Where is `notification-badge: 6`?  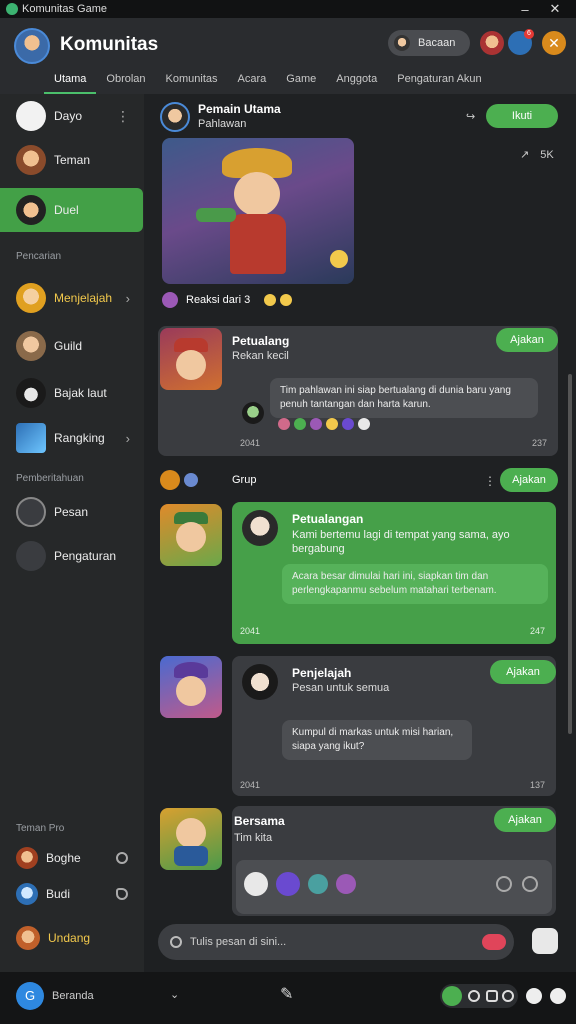 notification-badge: 6 is located at coordinates (529, 34).